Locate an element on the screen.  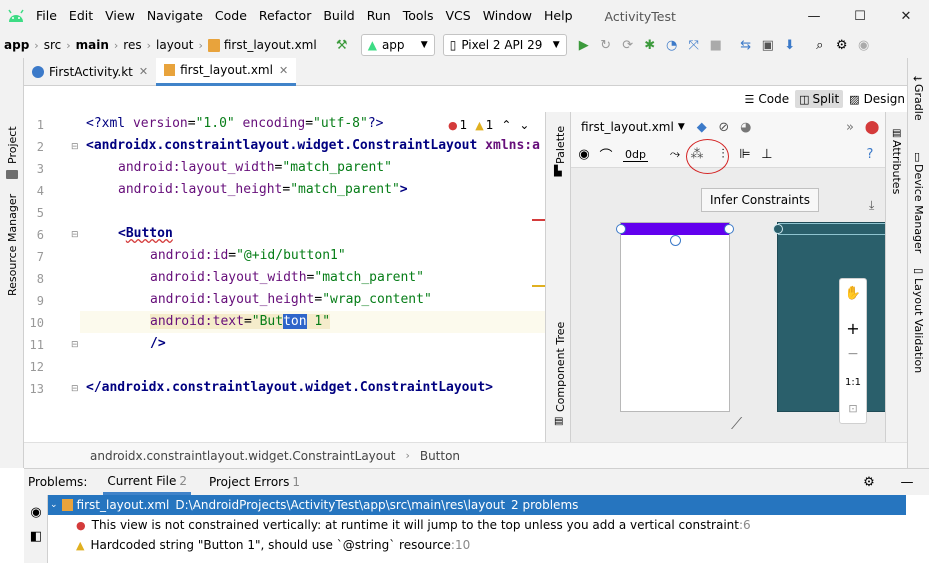
profile-icon: ◔ is located at coordinates (672, 45).